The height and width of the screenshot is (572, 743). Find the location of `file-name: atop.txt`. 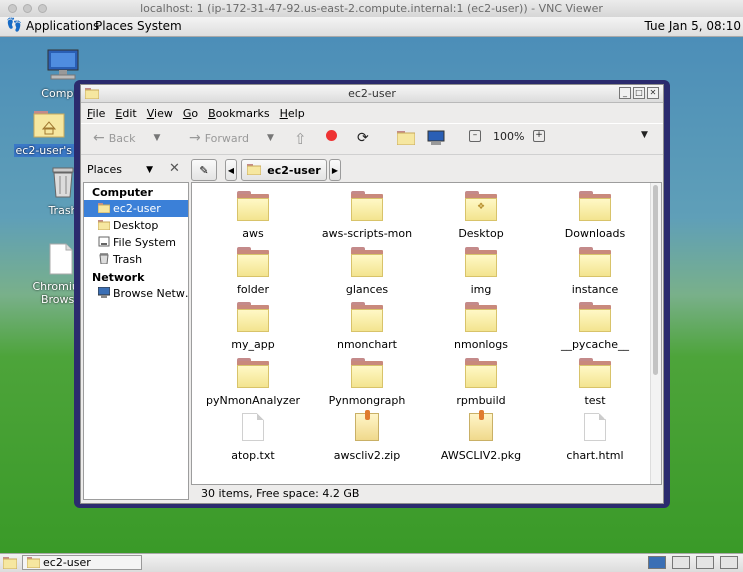

file-name: atop.txt is located at coordinates (253, 455).